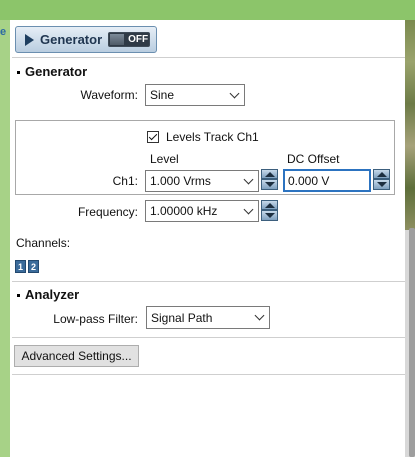 The height and width of the screenshot is (457, 415). I want to click on frequency-label: Frequency:, so click(107, 212).